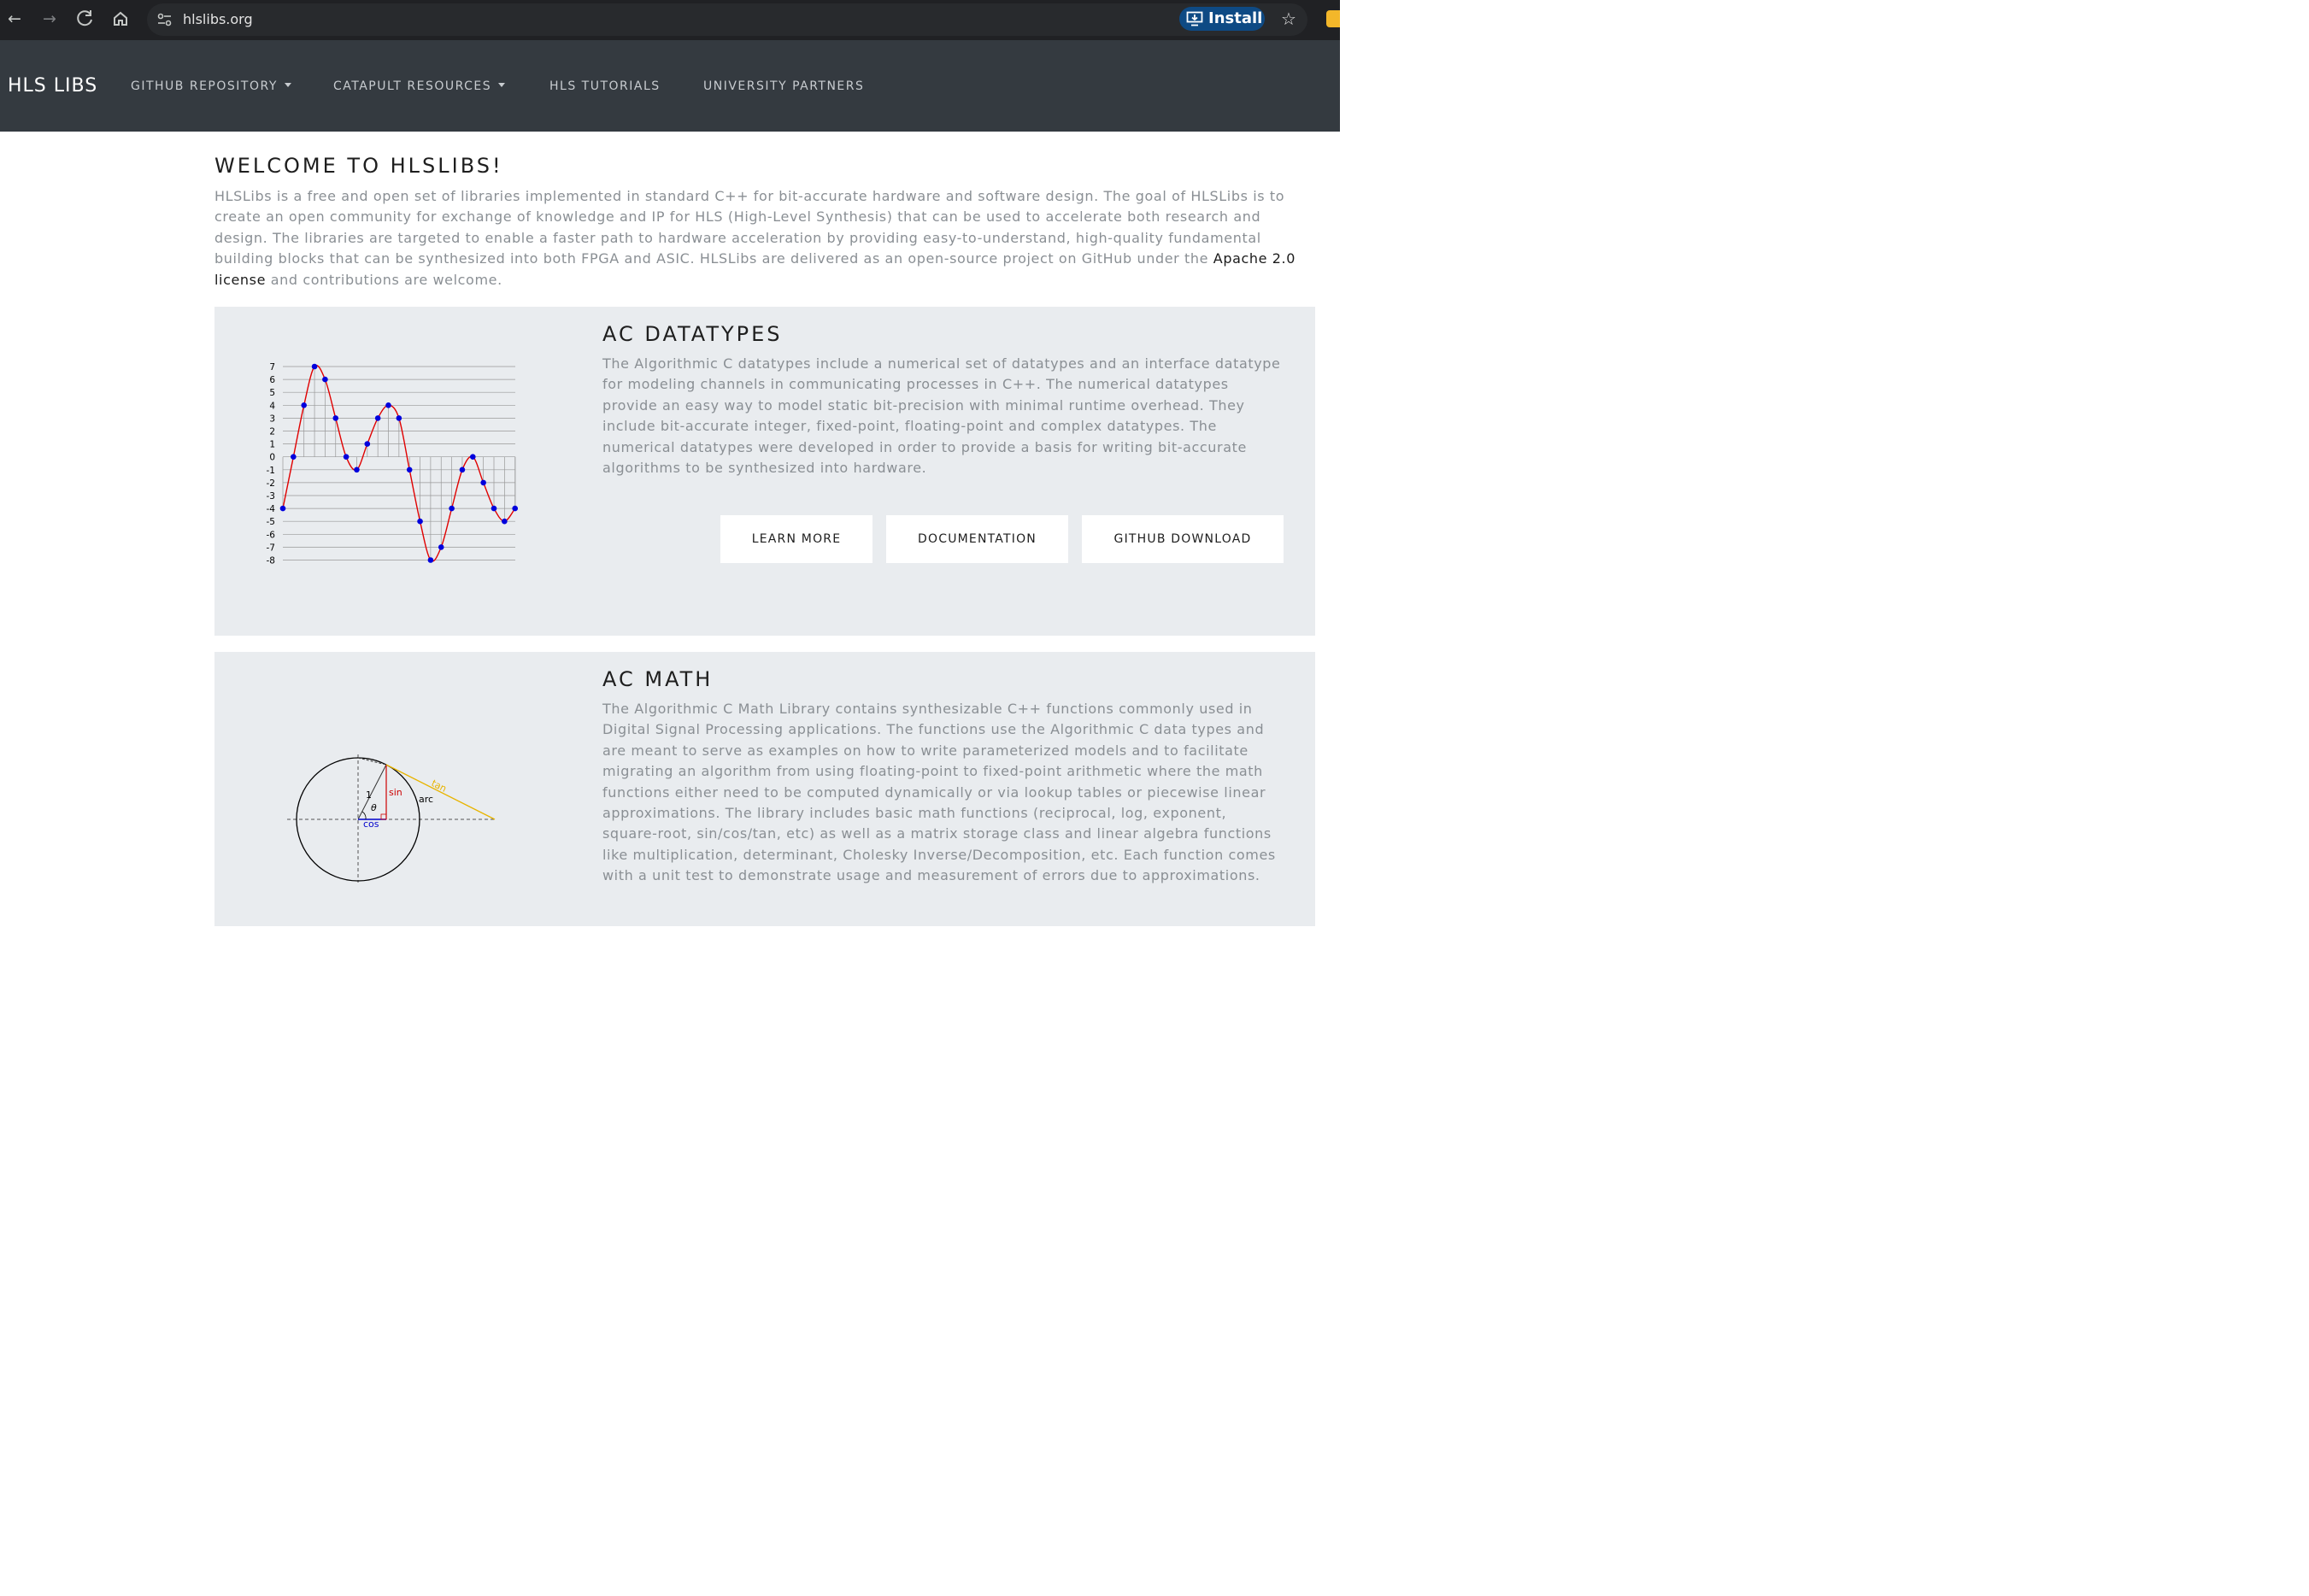  Describe the element at coordinates (391, 818) in the screenshot. I see `trig-unit-circle-diagram: 1 sin cos θ arc tan` at that location.